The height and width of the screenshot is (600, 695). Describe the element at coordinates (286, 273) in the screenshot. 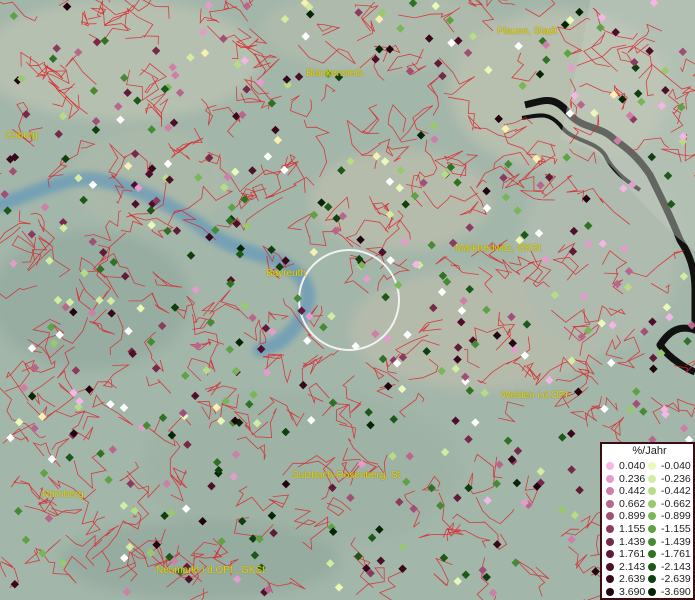

I see `city-label-bayreuth: Bayreuth` at that location.